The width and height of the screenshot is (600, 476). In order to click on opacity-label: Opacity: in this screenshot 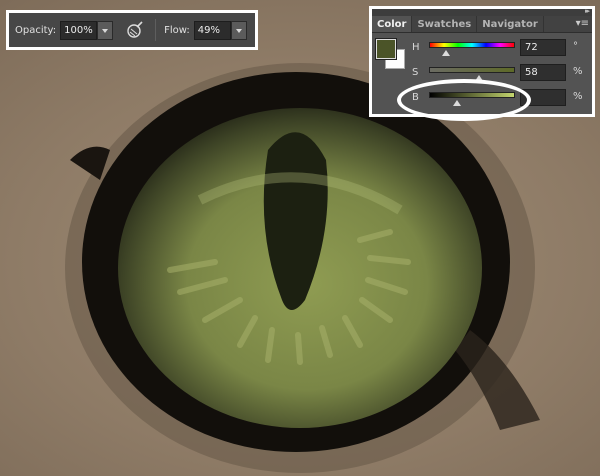, I will do `click(36, 30)`.